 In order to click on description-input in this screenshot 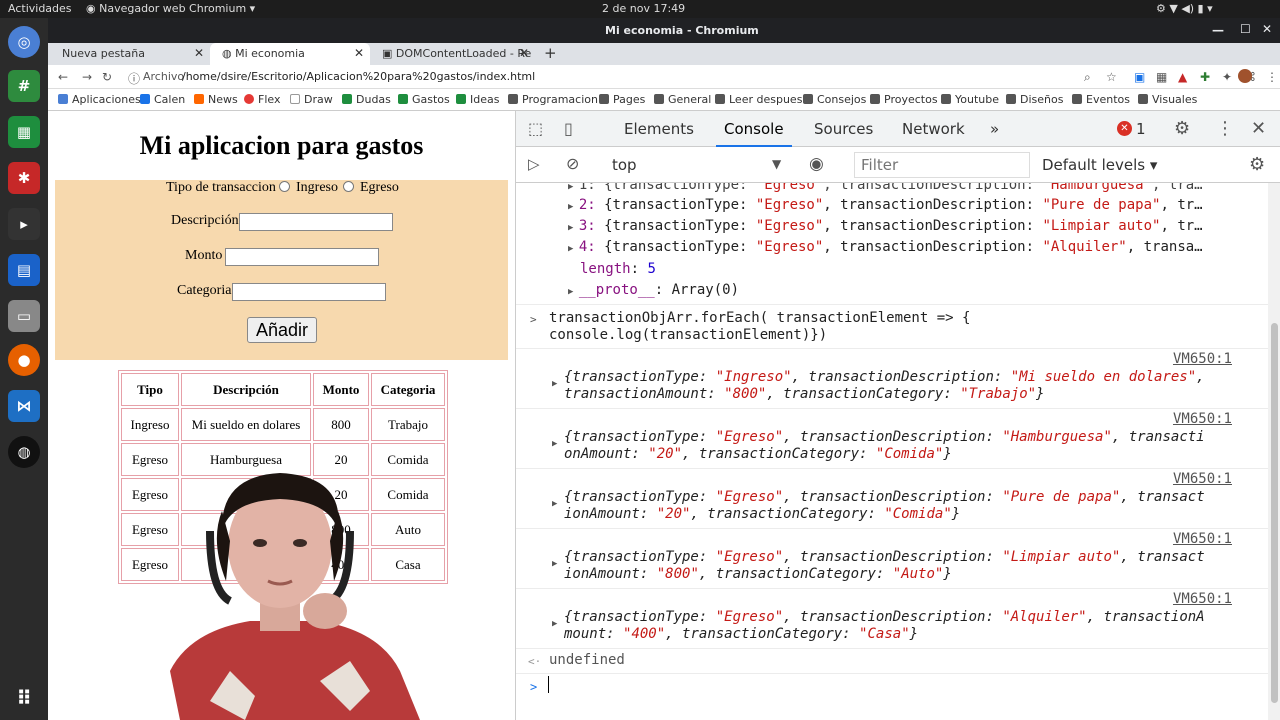, I will do `click(316, 222)`.